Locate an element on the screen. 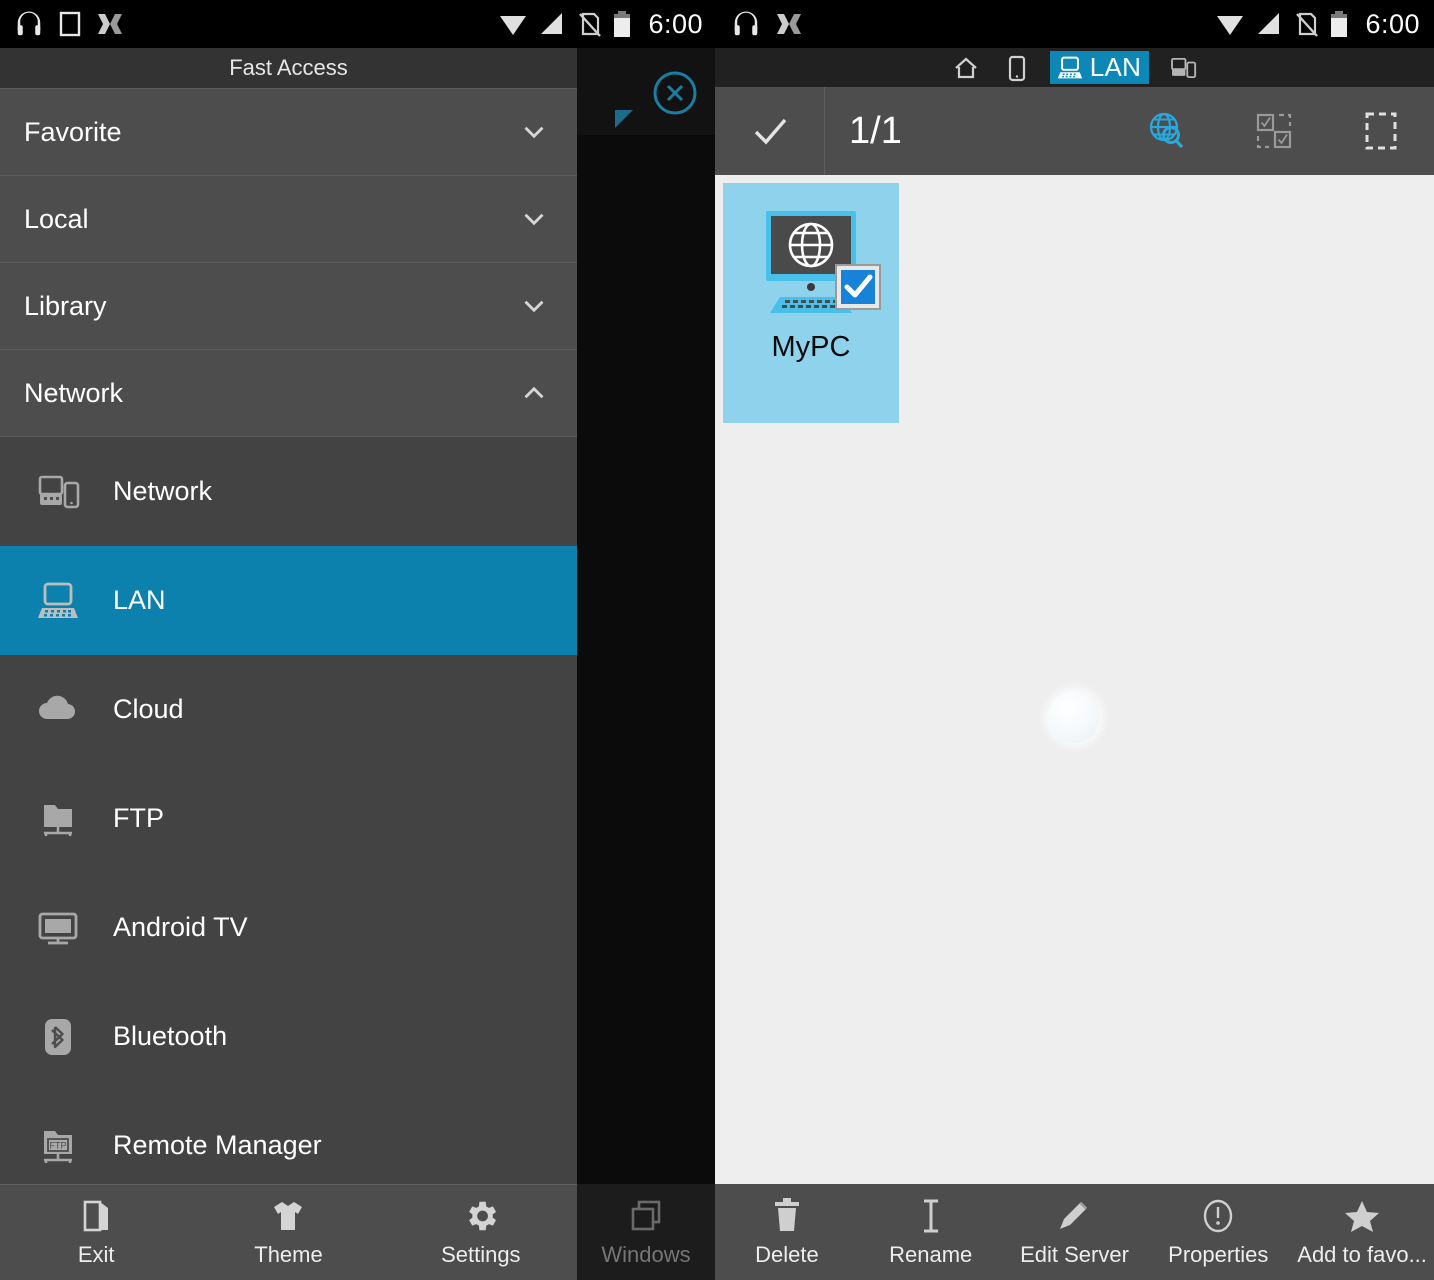 The height and width of the screenshot is (1280, 1434). resize-triangle-icon is located at coordinates (624, 119).